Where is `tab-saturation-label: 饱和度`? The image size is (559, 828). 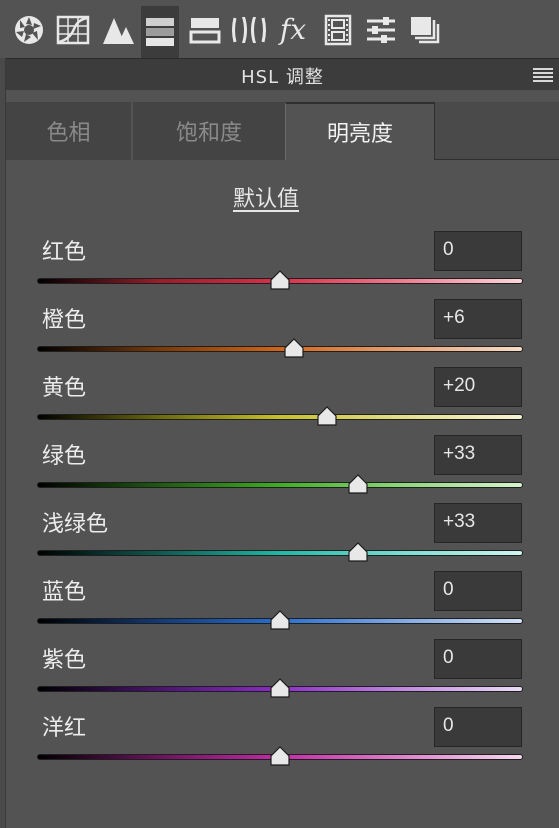
tab-saturation-label: 饱和度 is located at coordinates (208, 133).